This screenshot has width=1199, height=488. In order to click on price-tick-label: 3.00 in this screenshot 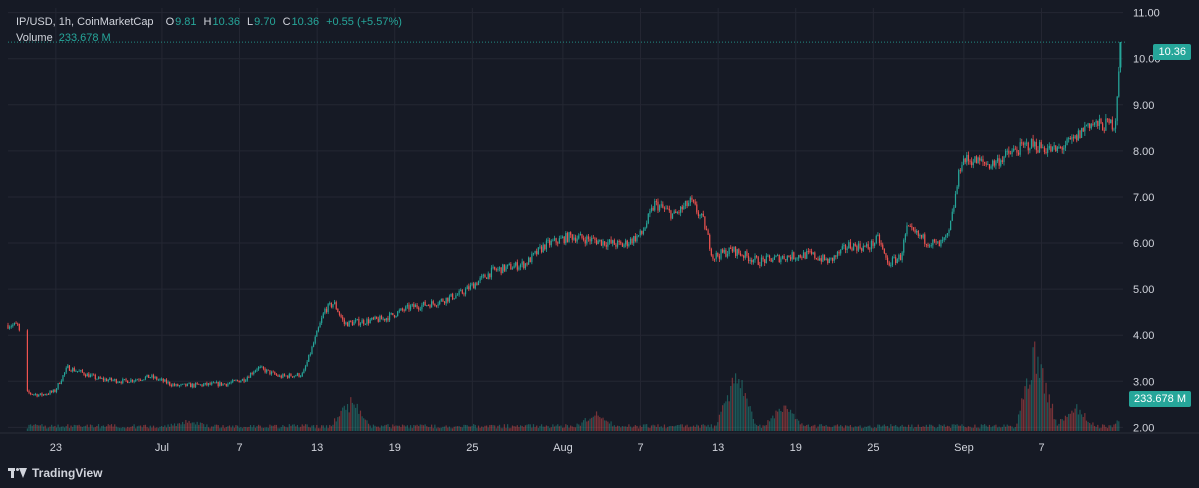, I will do `click(1143, 382)`.